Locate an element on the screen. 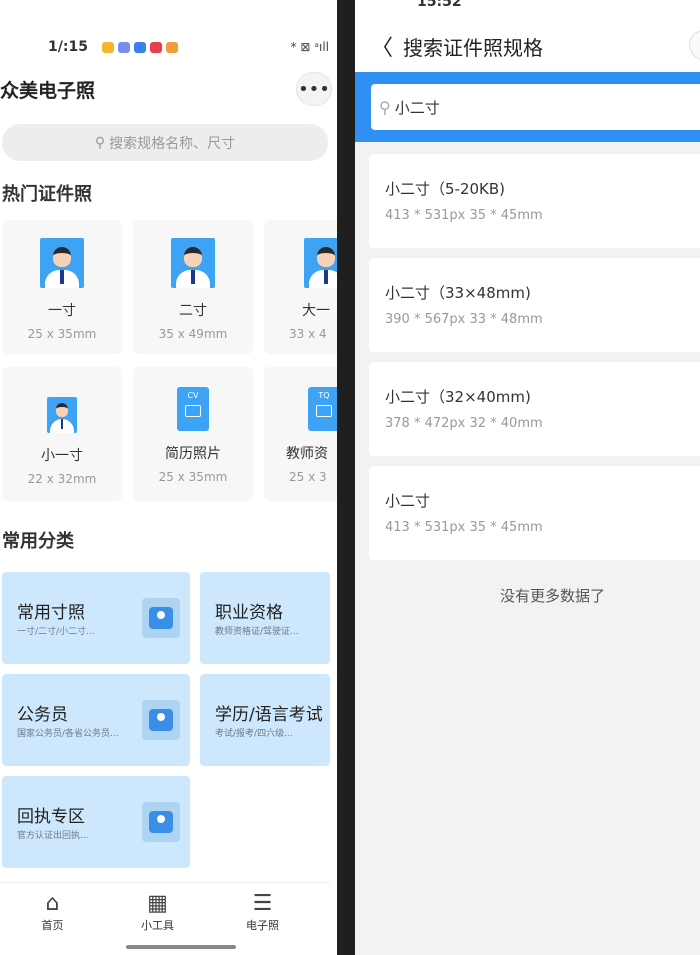 The height and width of the screenshot is (955, 700). card-name: 教师资 is located at coordinates (307, 454).